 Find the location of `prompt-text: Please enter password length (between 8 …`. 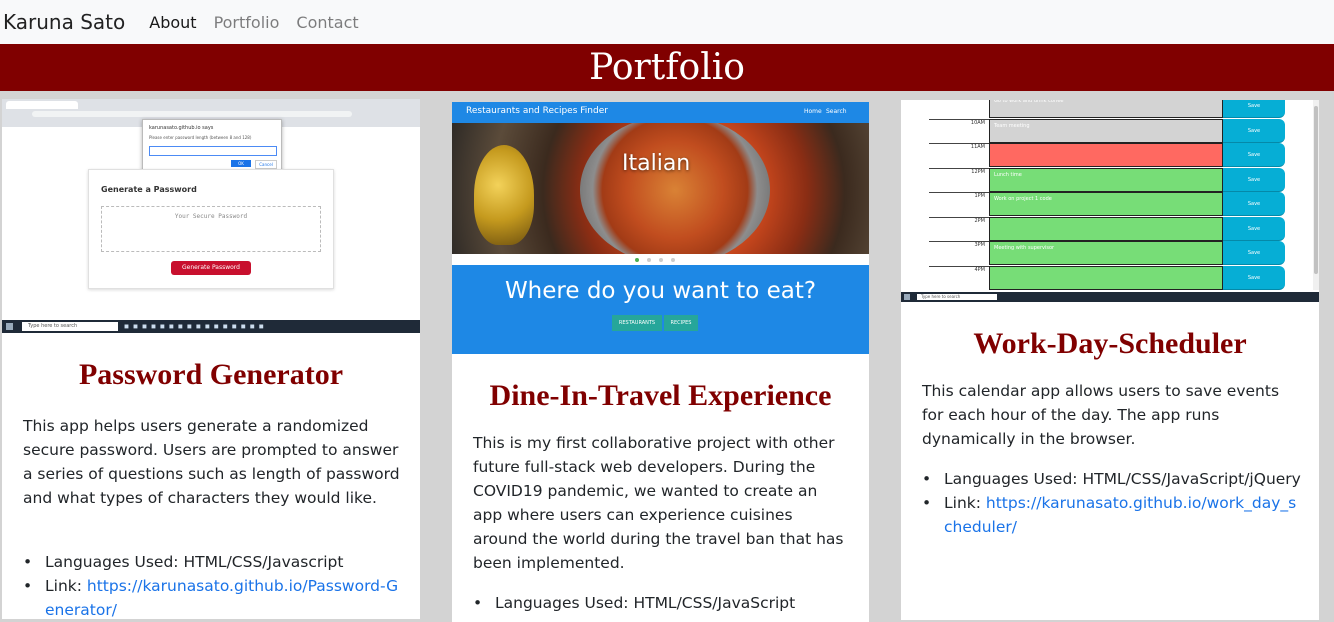

prompt-text: Please enter password length (between 8 … is located at coordinates (200, 137).